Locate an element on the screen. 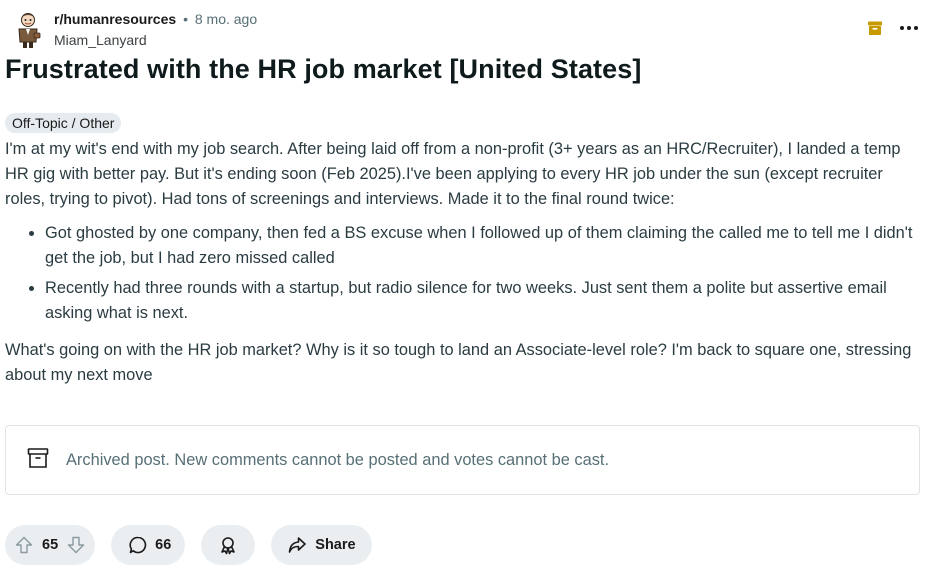 The width and height of the screenshot is (925, 567). comments-button: 66 is located at coordinates (148, 545).